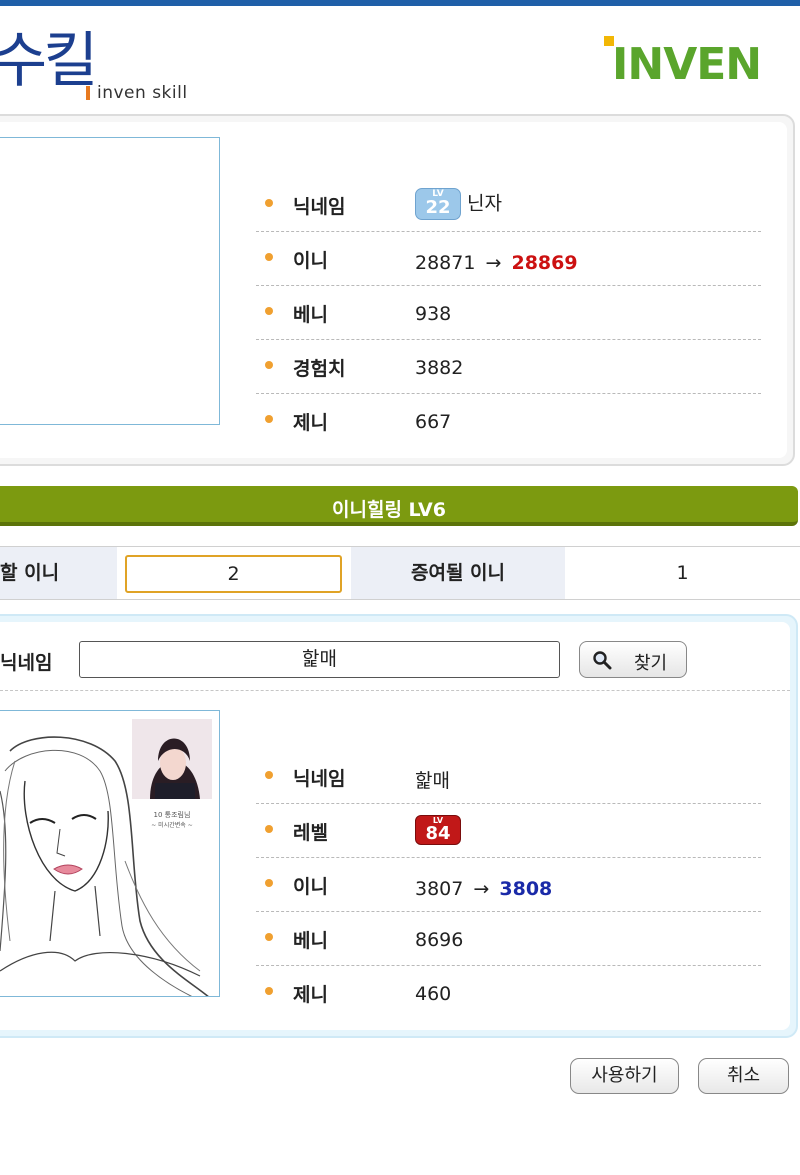 This screenshot has height=1175, width=800. What do you see at coordinates (439, 940) in the screenshot?
I see `row-value: 8696` at bounding box center [439, 940].